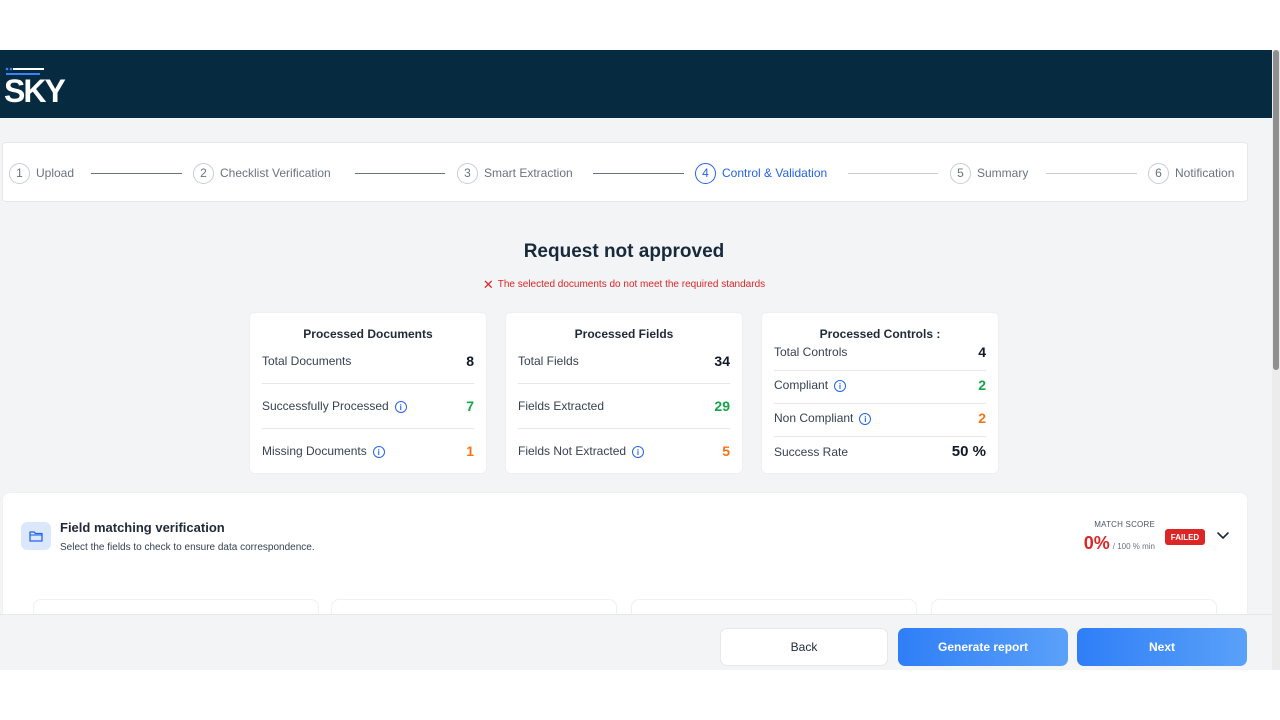  Describe the element at coordinates (1158, 173) in the screenshot. I see `step-number: 6` at that location.